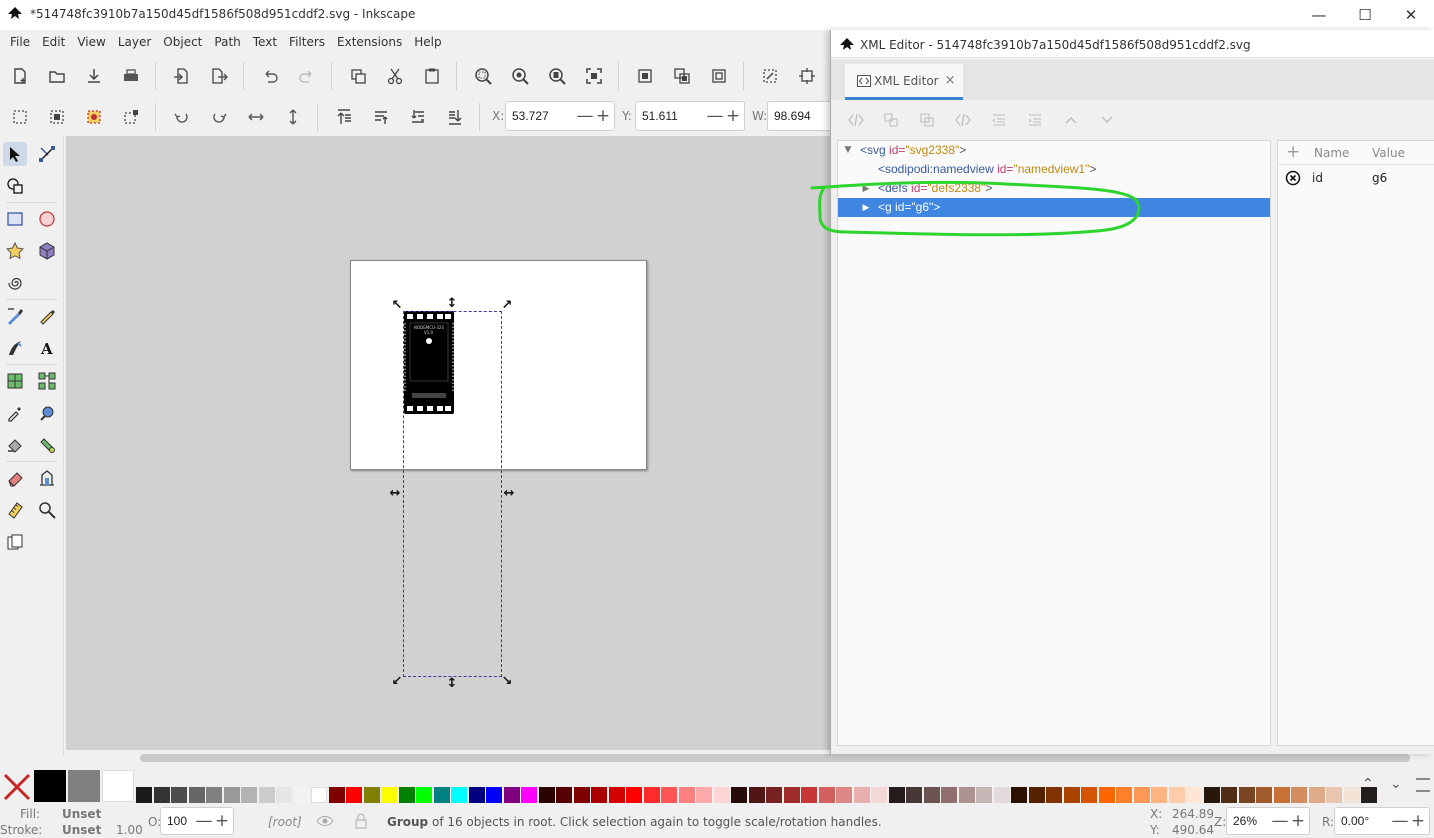 The width and height of the screenshot is (1434, 838). I want to click on y-decrement-button: —, so click(715, 116).